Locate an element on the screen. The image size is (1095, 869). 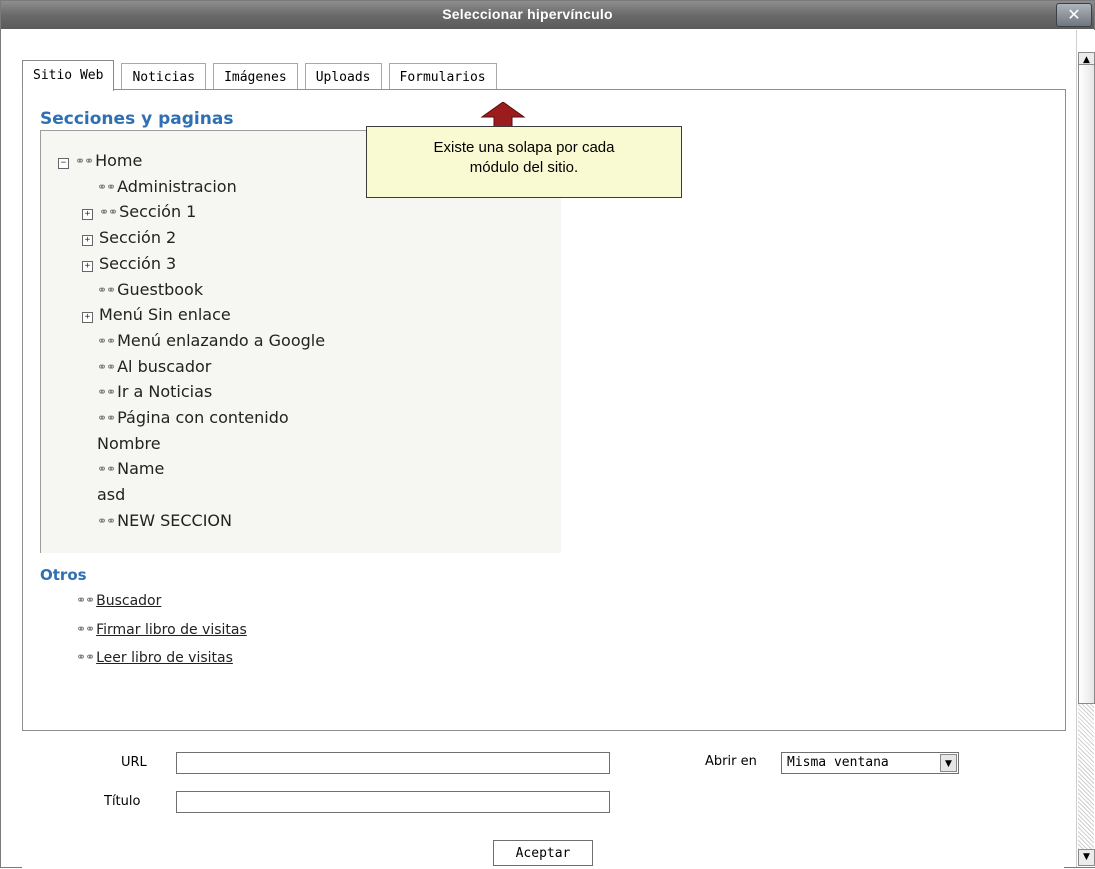
tree-item: + ⚭⚭ Sección 1 is located at coordinates (139, 212).